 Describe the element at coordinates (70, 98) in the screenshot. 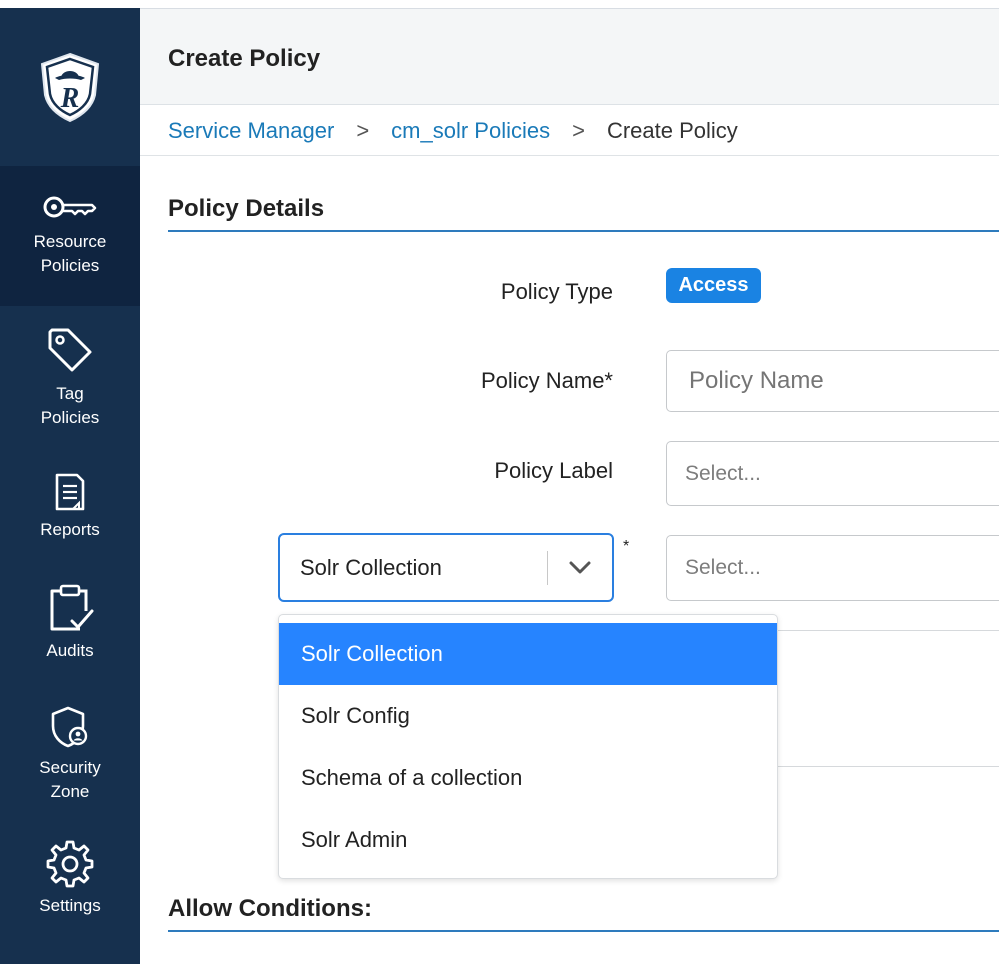

I see `svg-text: R` at that location.